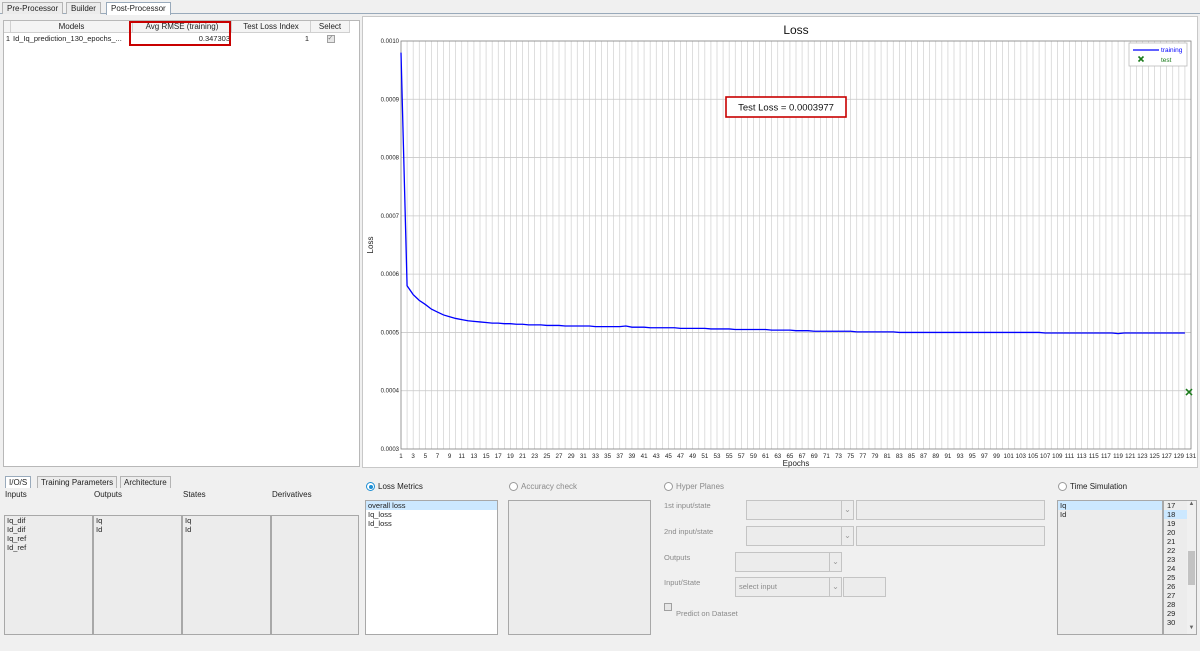 The width and height of the screenshot is (1200, 651). I want to click on tab-training-parameters: Training Parameters, so click(77, 482).